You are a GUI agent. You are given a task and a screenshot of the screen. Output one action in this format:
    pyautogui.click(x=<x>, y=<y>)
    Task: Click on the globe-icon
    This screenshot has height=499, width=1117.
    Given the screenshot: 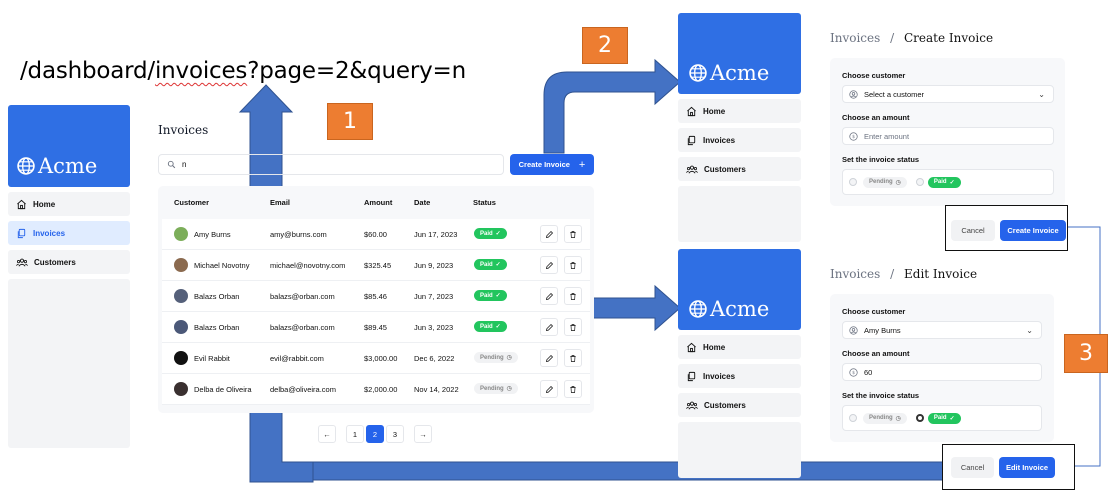 What is the action you would take?
    pyautogui.click(x=698, y=73)
    